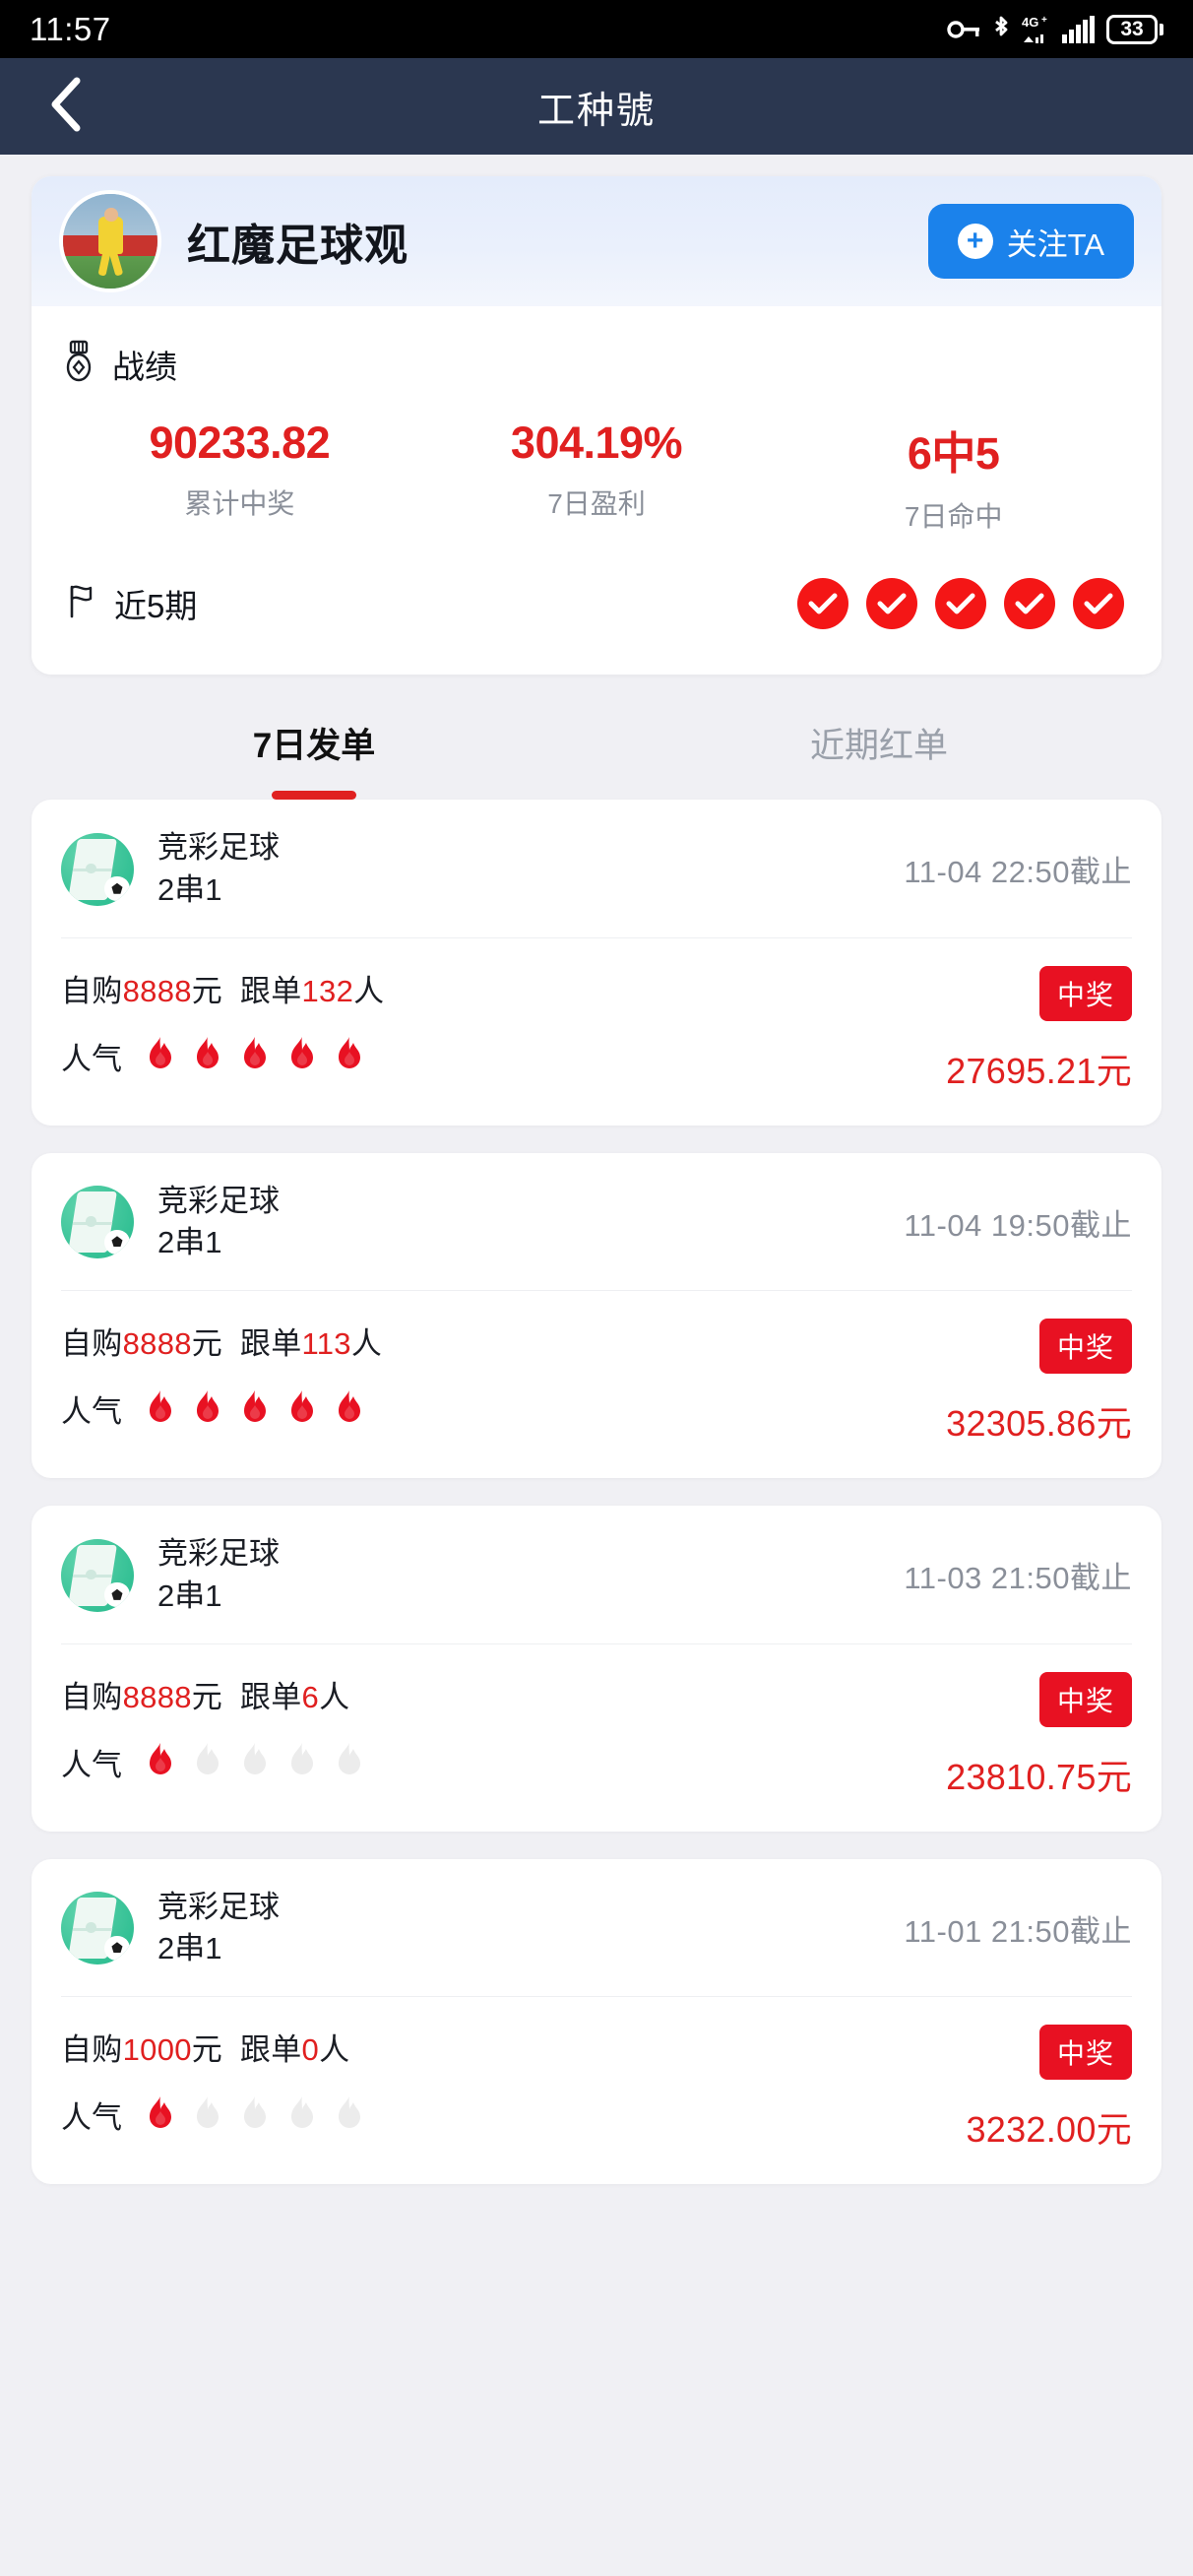 The height and width of the screenshot is (2576, 1193). I want to click on tab-recent-wins: 近期红单, so click(879, 759).